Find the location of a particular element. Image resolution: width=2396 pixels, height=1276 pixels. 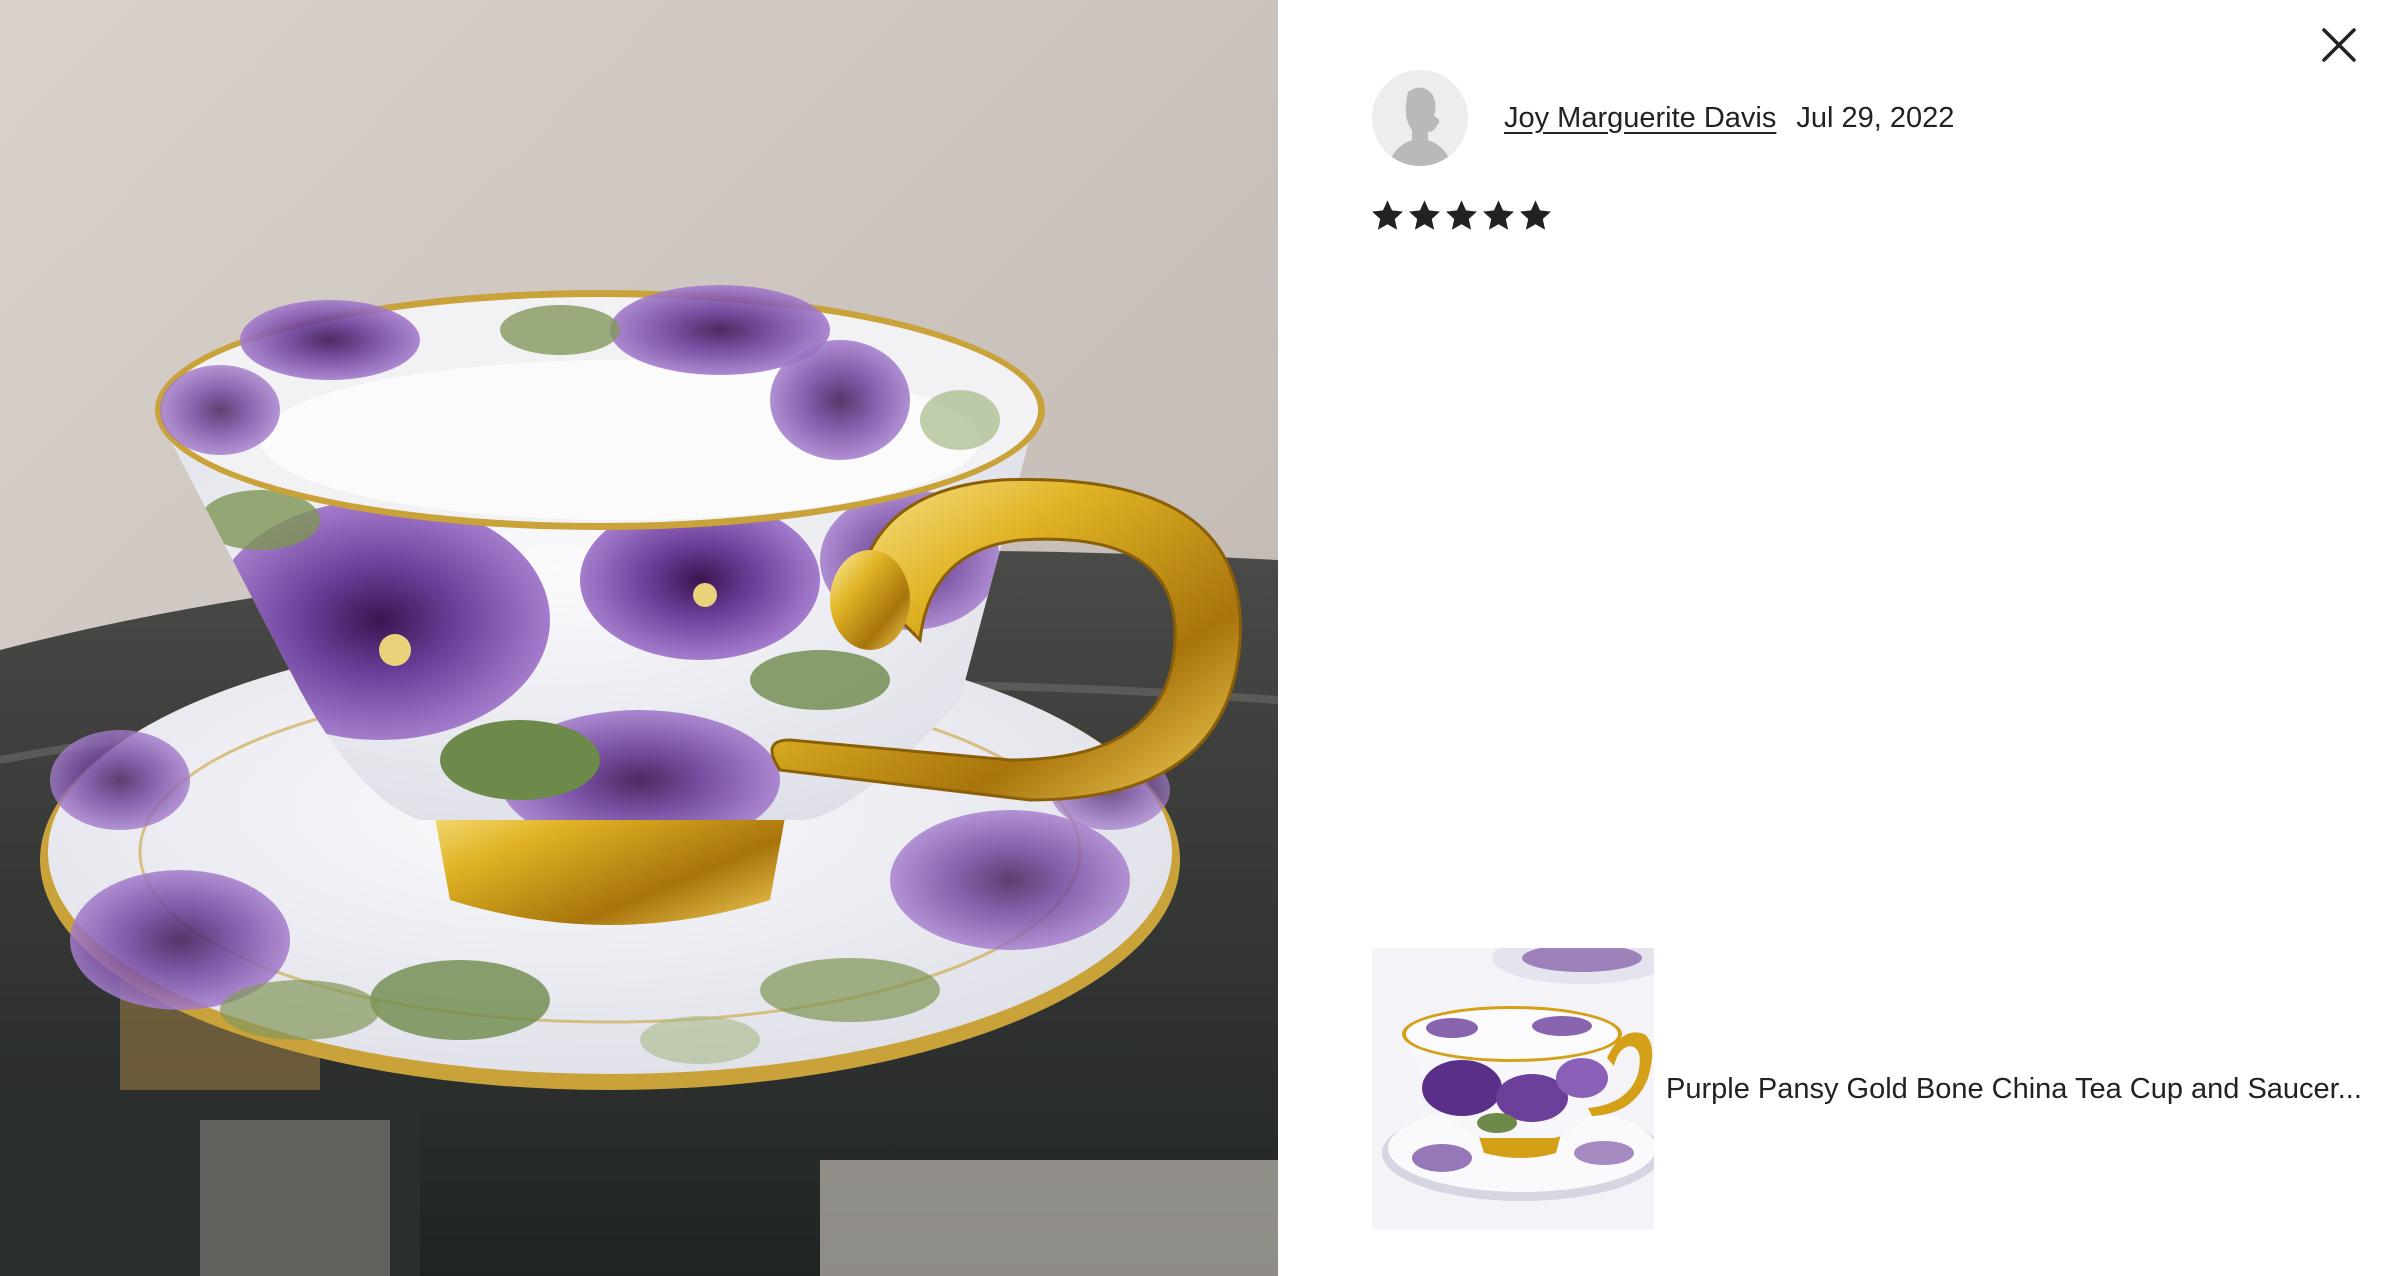

reviewer-header: Joy Marguerite Davis Jul 29, 2022 is located at coordinates (1663, 118).